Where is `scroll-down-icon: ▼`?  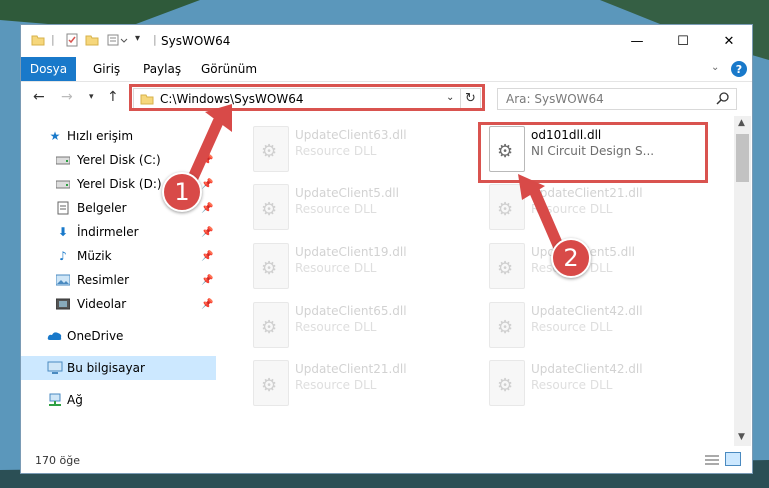
scroll-down-icon: ▼ is located at coordinates (741, 437).